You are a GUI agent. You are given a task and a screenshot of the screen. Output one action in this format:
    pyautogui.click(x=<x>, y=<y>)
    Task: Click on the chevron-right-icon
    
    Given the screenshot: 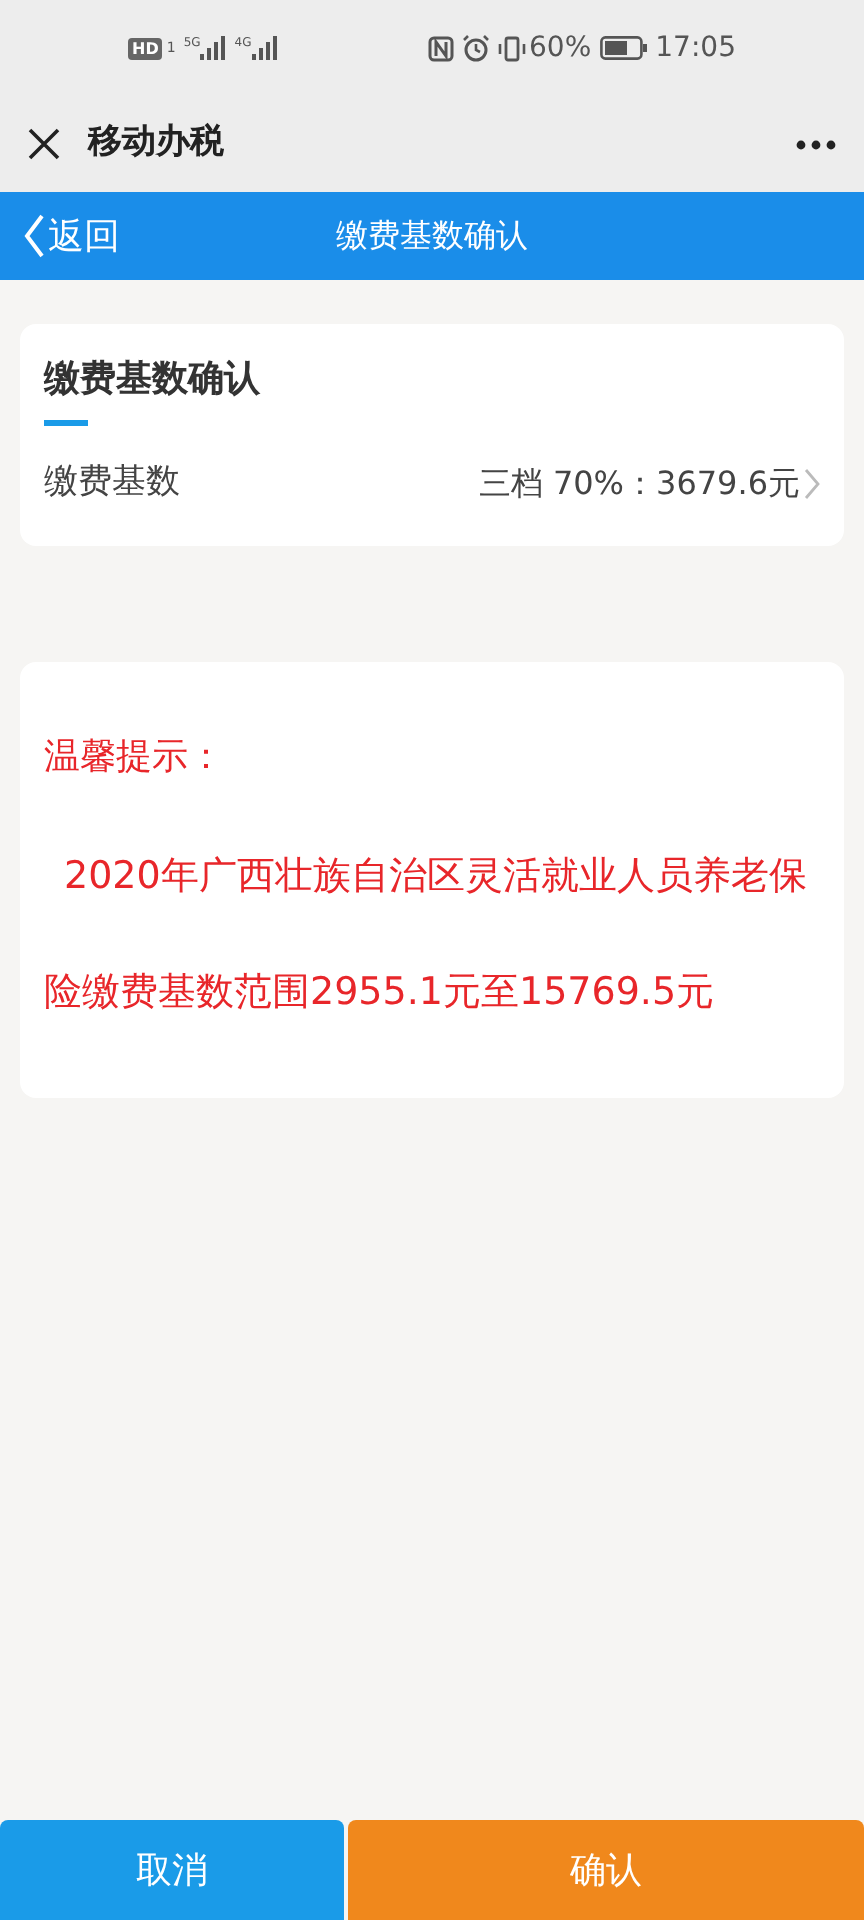 What is the action you would take?
    pyautogui.click(x=812, y=483)
    